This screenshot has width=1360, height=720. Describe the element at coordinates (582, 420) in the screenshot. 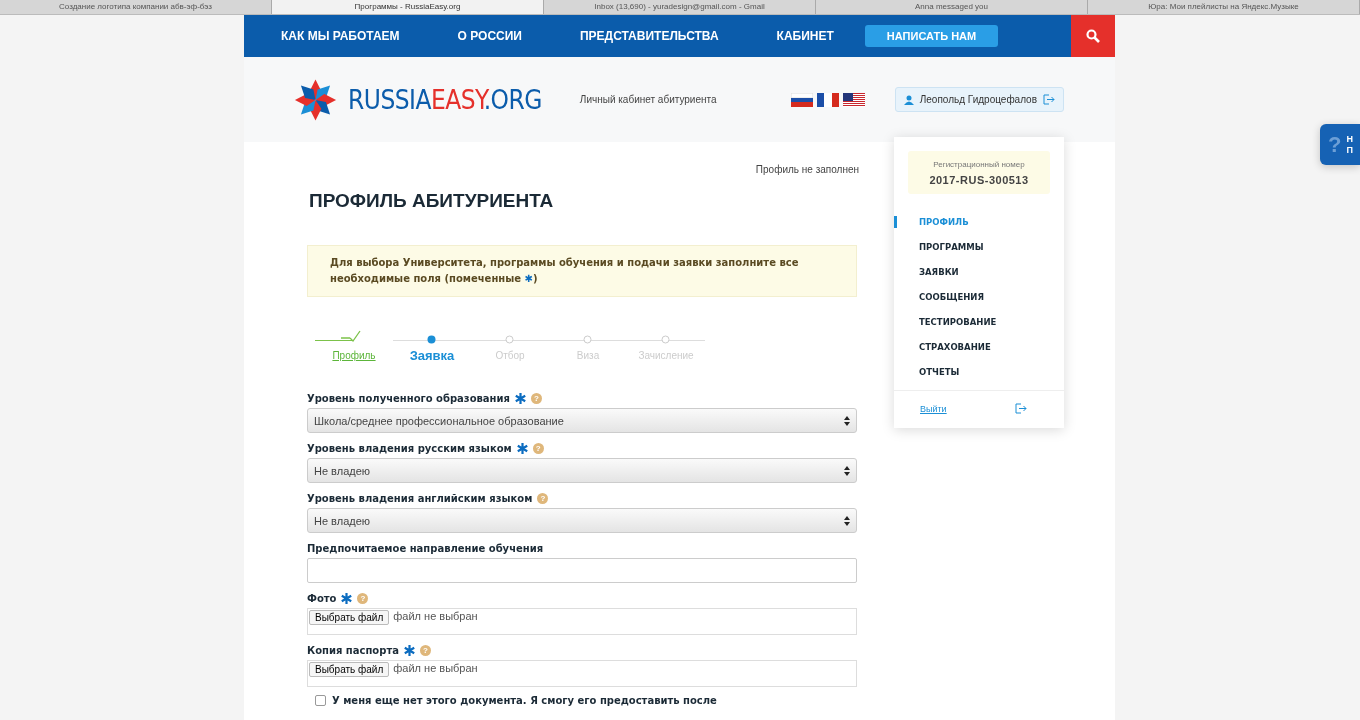

I see `select-field: Школа/среднее профессиональное образование` at that location.